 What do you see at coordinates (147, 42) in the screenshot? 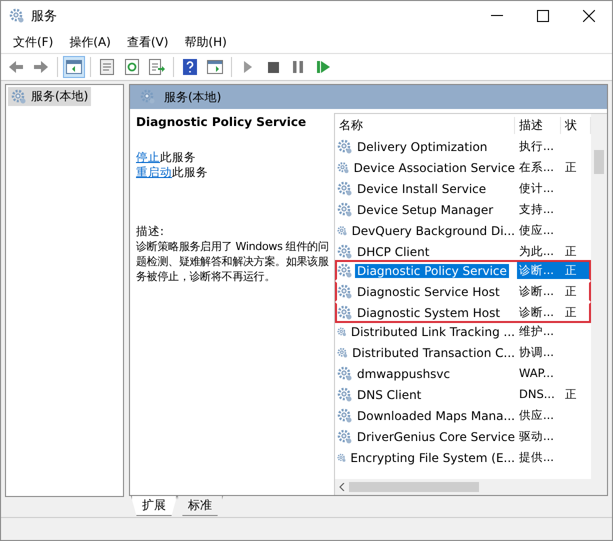
I see `menu-item: 查看(V)` at bounding box center [147, 42].